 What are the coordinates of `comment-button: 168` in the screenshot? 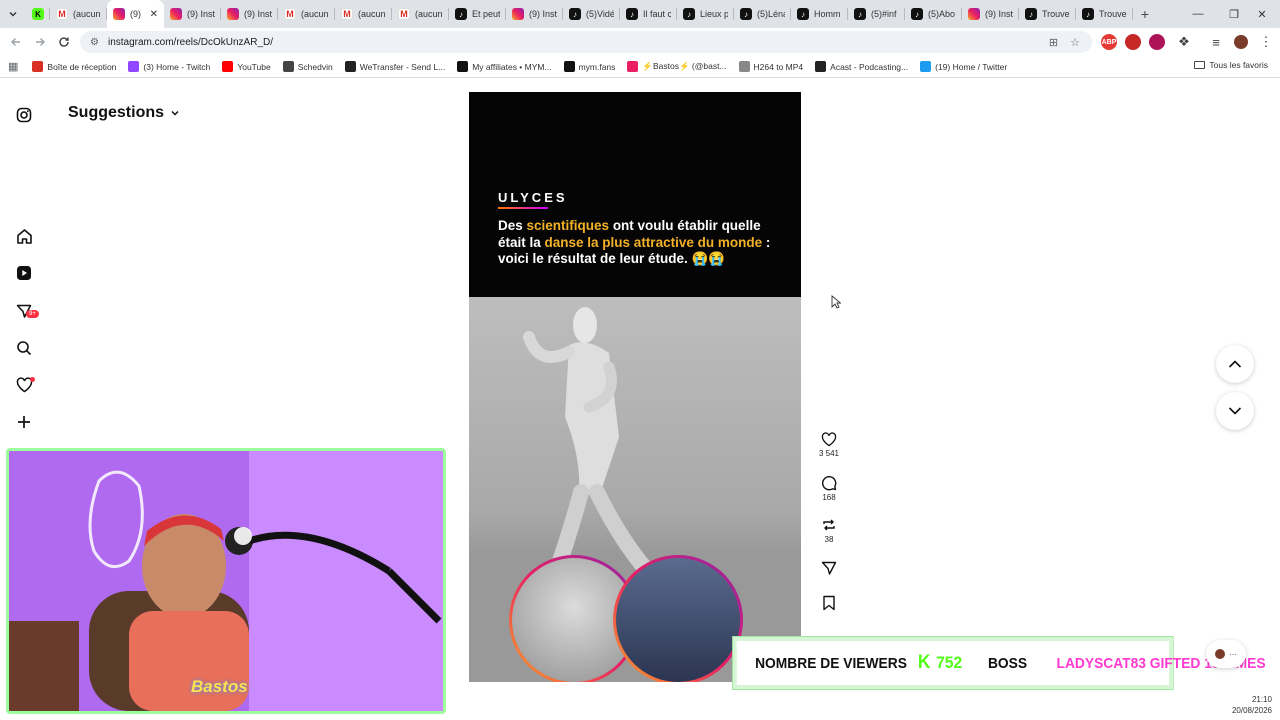 It's located at (829, 488).